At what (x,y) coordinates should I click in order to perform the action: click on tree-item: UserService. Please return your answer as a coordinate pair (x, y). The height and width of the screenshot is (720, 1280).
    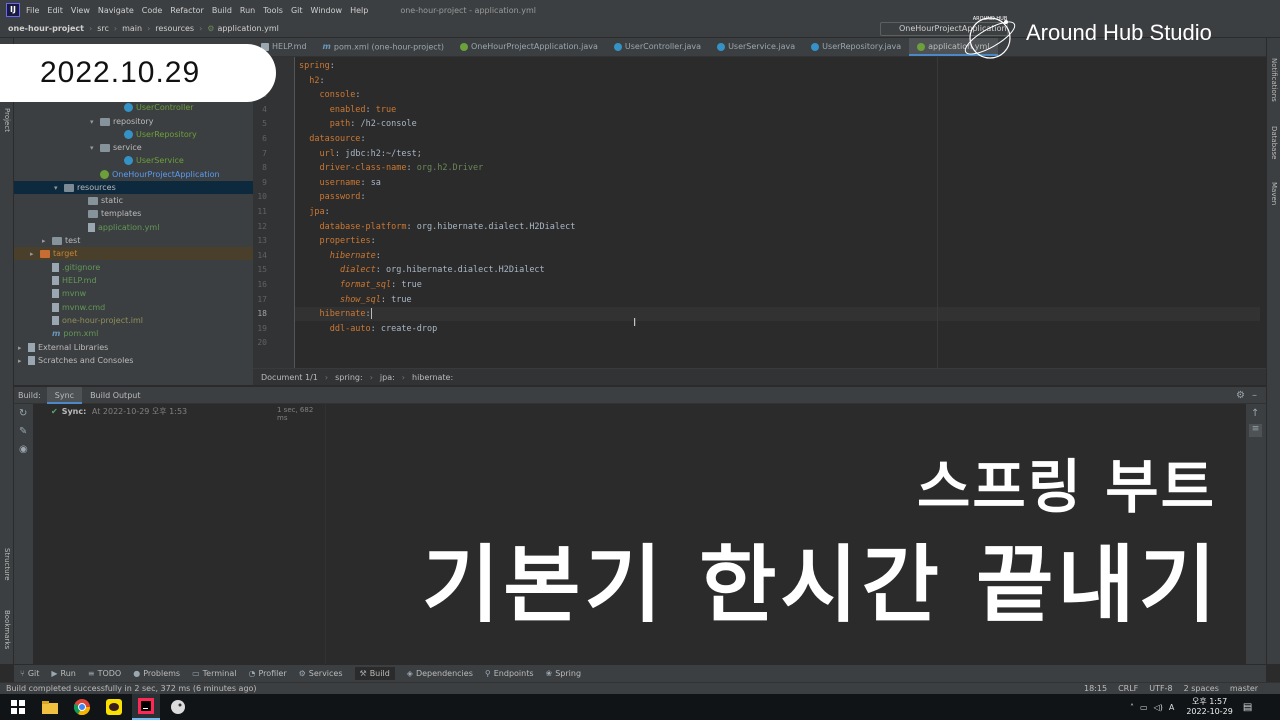
    Looking at the image, I should click on (133, 160).